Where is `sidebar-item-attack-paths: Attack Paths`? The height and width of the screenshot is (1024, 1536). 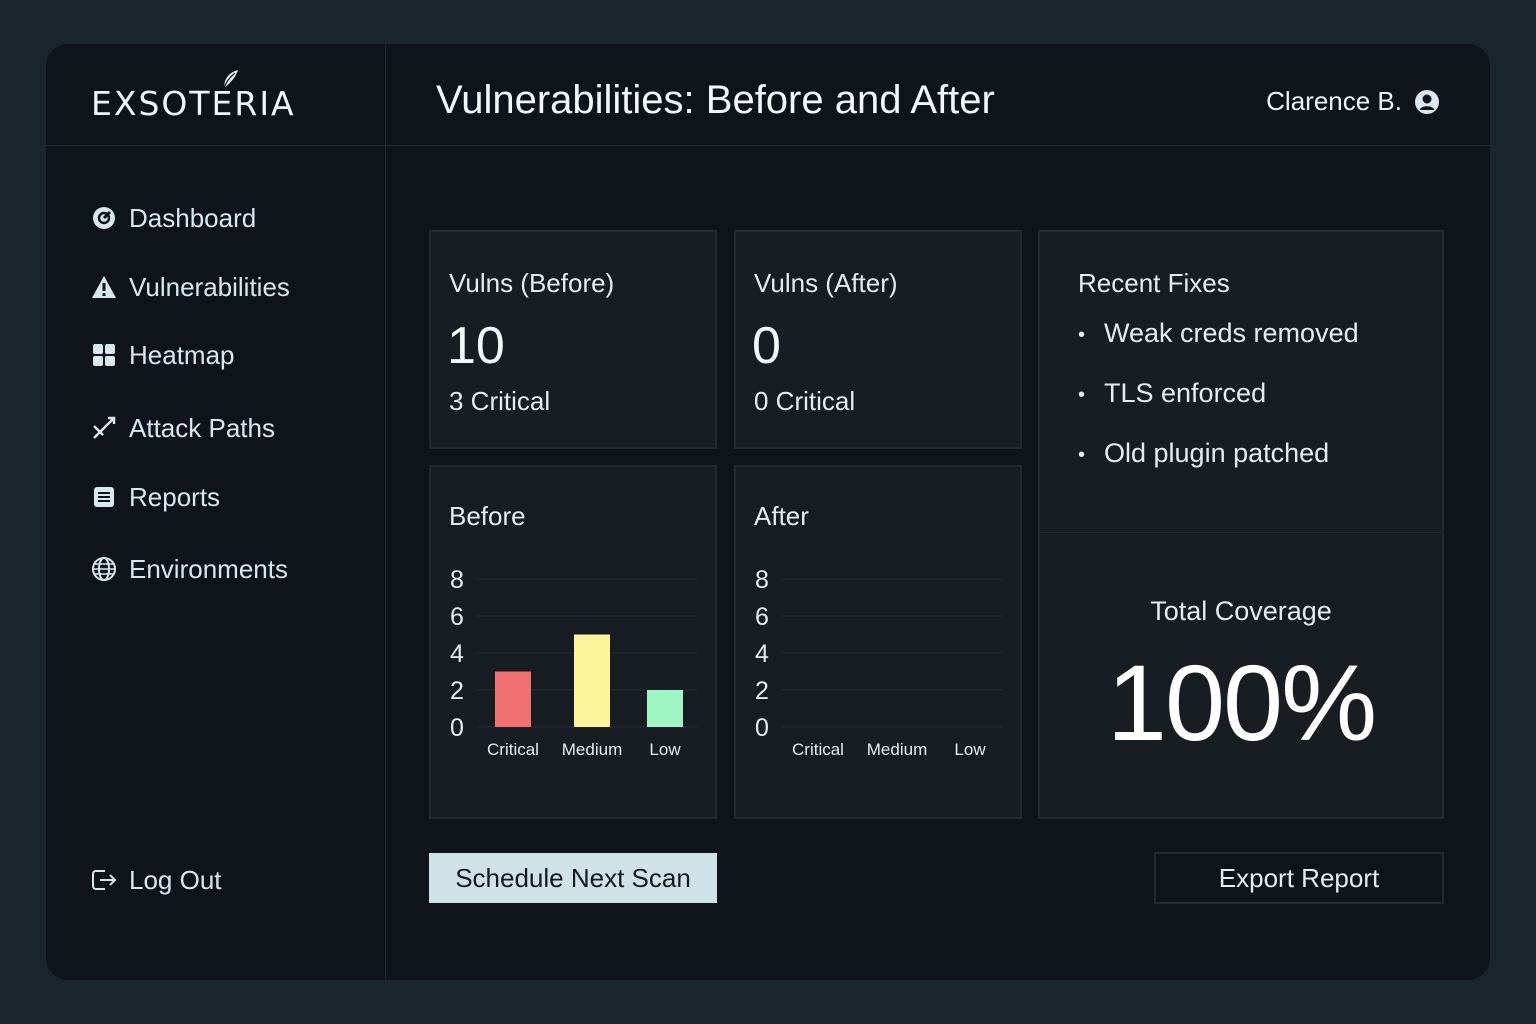
sidebar-item-attack-paths: Attack Paths is located at coordinates (183, 428).